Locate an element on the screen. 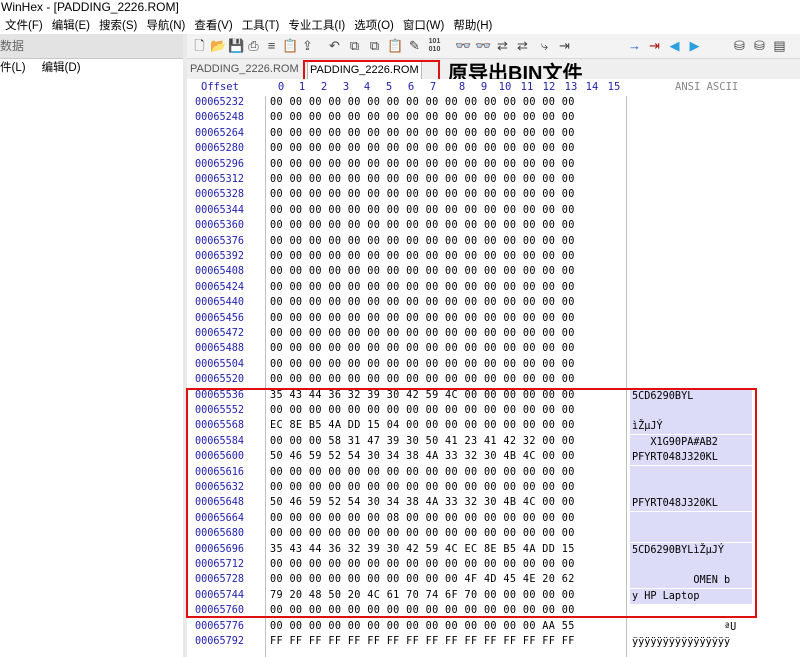 The width and height of the screenshot is (800, 657). undo-icon: ↶ is located at coordinates (334, 45).